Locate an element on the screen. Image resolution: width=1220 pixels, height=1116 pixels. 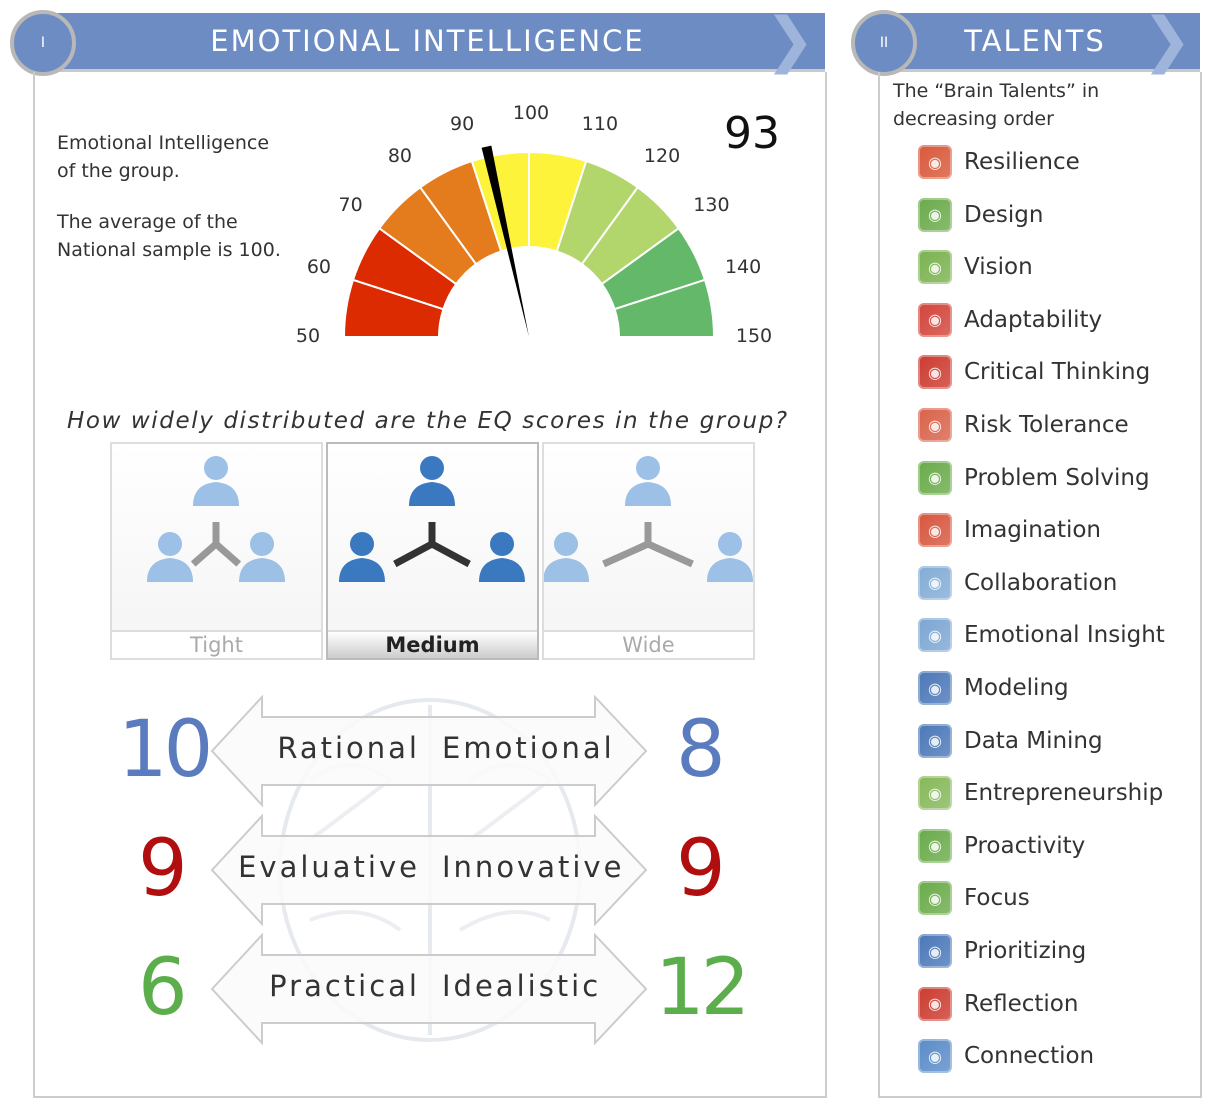
right-score: 8 is located at coordinates (701, 750).